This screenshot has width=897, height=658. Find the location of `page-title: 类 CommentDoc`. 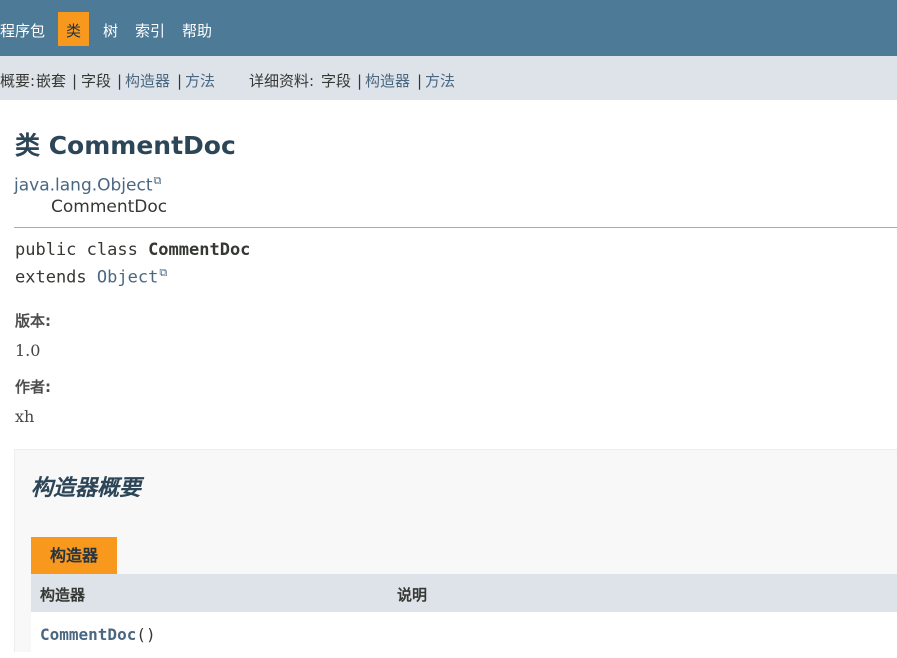

page-title: 类 CommentDoc is located at coordinates (125, 145).